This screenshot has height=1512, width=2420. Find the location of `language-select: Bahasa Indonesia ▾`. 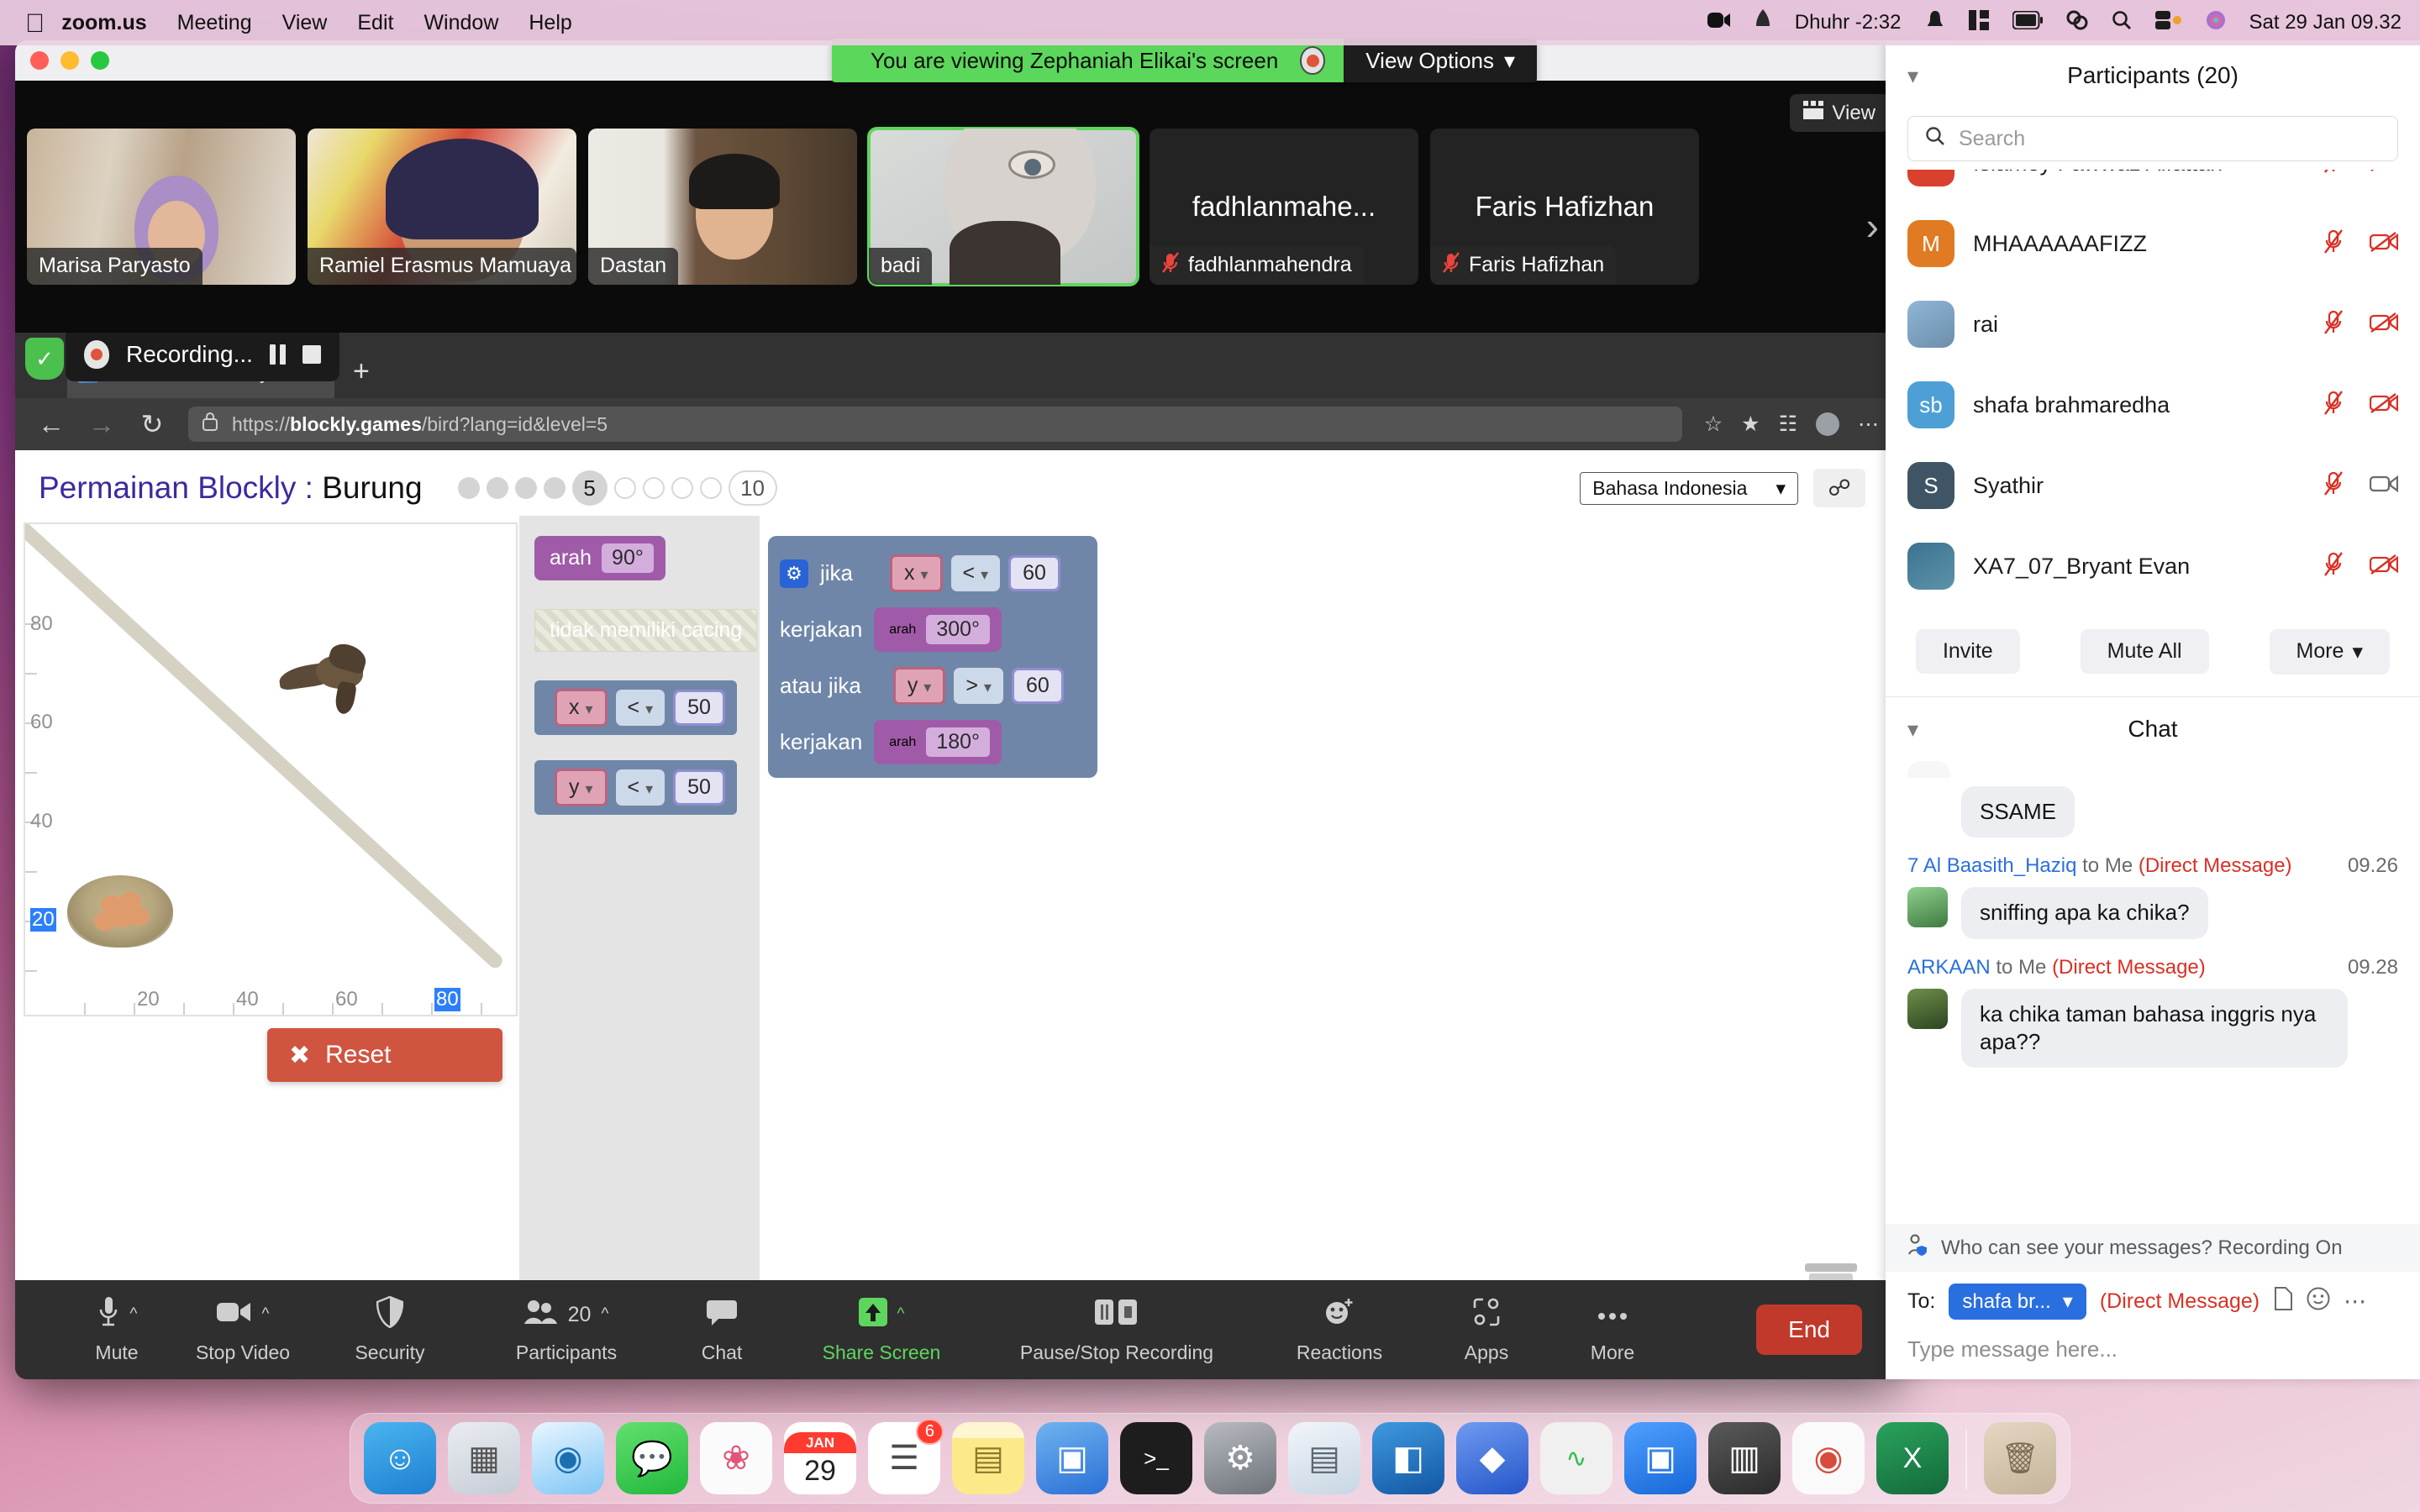

language-select: Bahasa Indonesia ▾ is located at coordinates (1689, 488).